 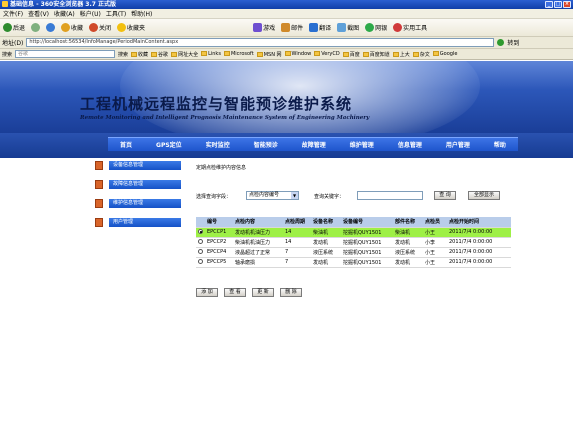 What do you see at coordinates (159, 54) in the screenshot?
I see `link-item: 谷歌` at bounding box center [159, 54].